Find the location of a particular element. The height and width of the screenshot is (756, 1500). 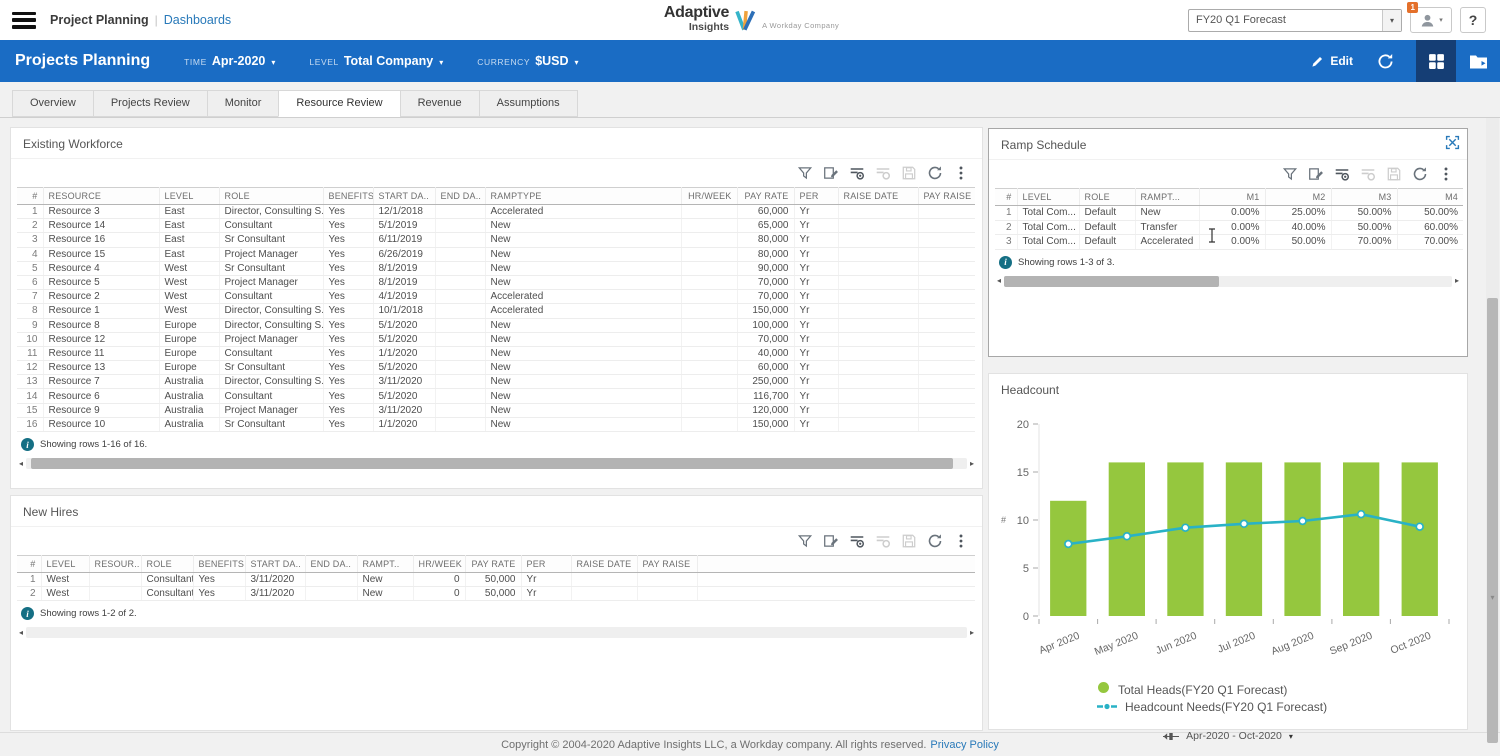

cell: Default is located at coordinates (1107, 213).